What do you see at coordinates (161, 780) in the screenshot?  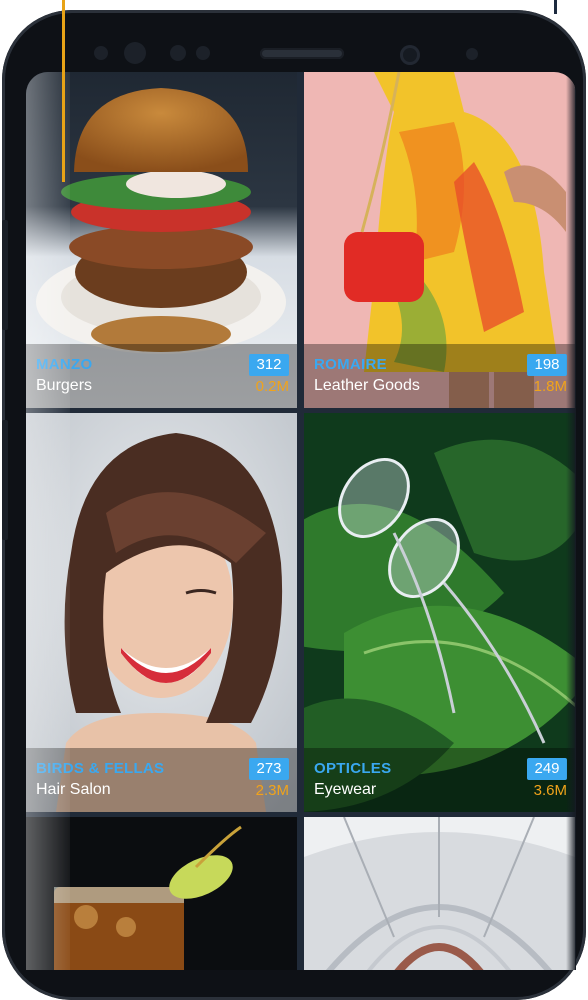 I see `card-caption: Birds & Fellas Hair Salon 273 2.3M` at bounding box center [161, 780].